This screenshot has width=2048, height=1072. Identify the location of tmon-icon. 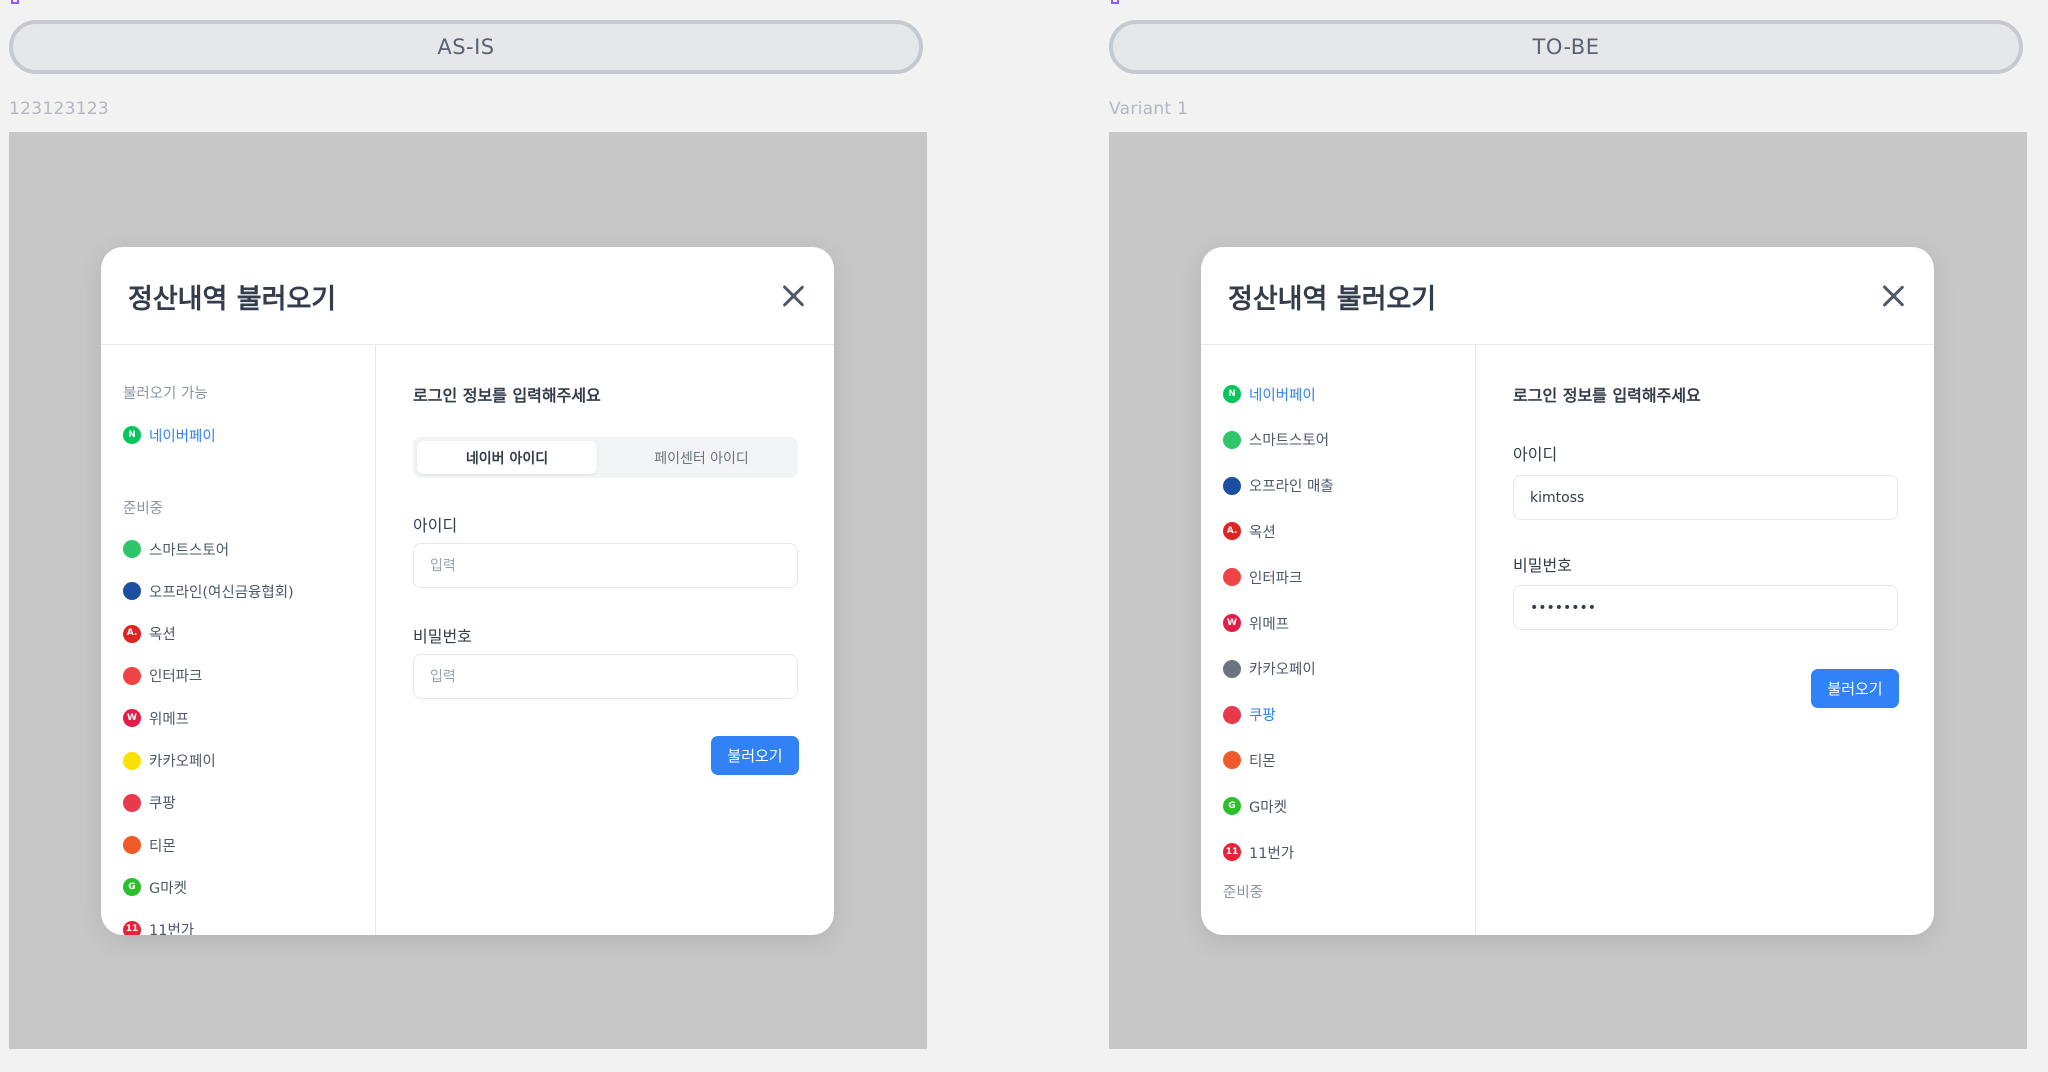
(1232, 760).